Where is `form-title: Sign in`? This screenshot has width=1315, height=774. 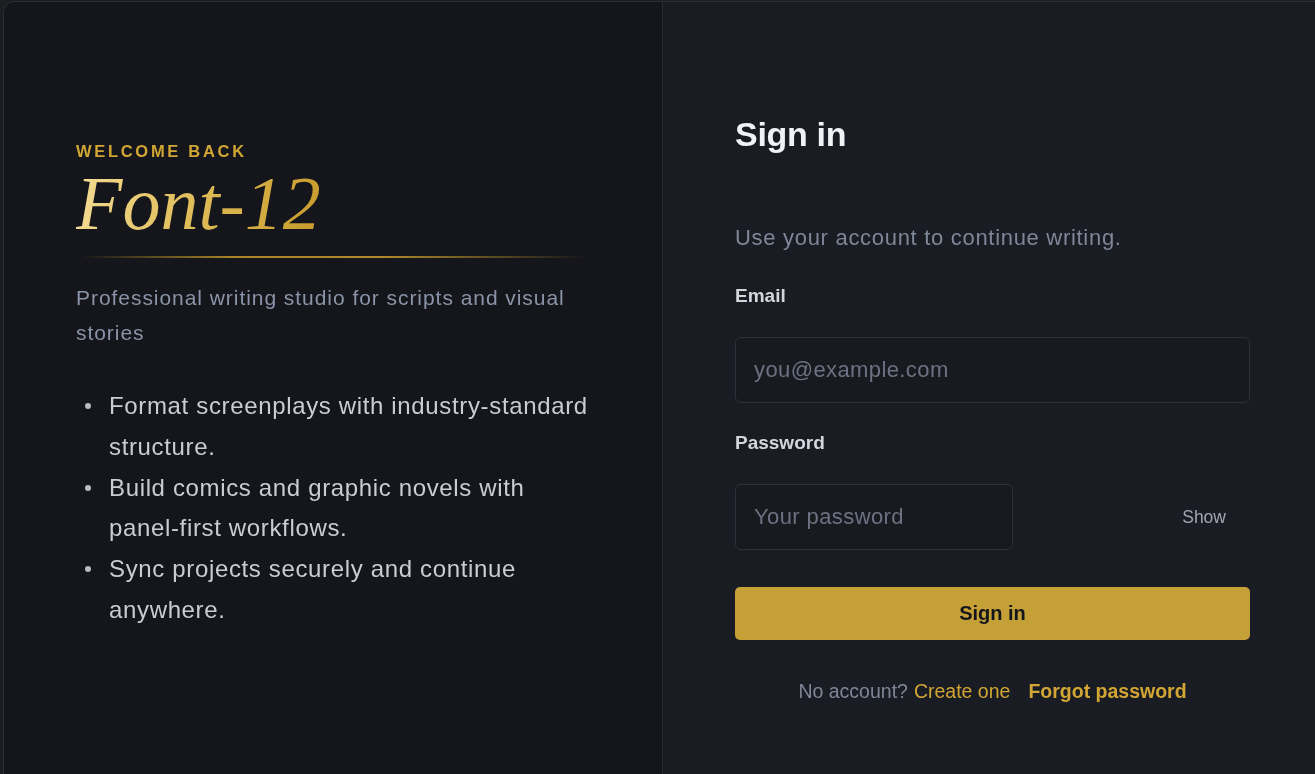
form-title: Sign in is located at coordinates (791, 134).